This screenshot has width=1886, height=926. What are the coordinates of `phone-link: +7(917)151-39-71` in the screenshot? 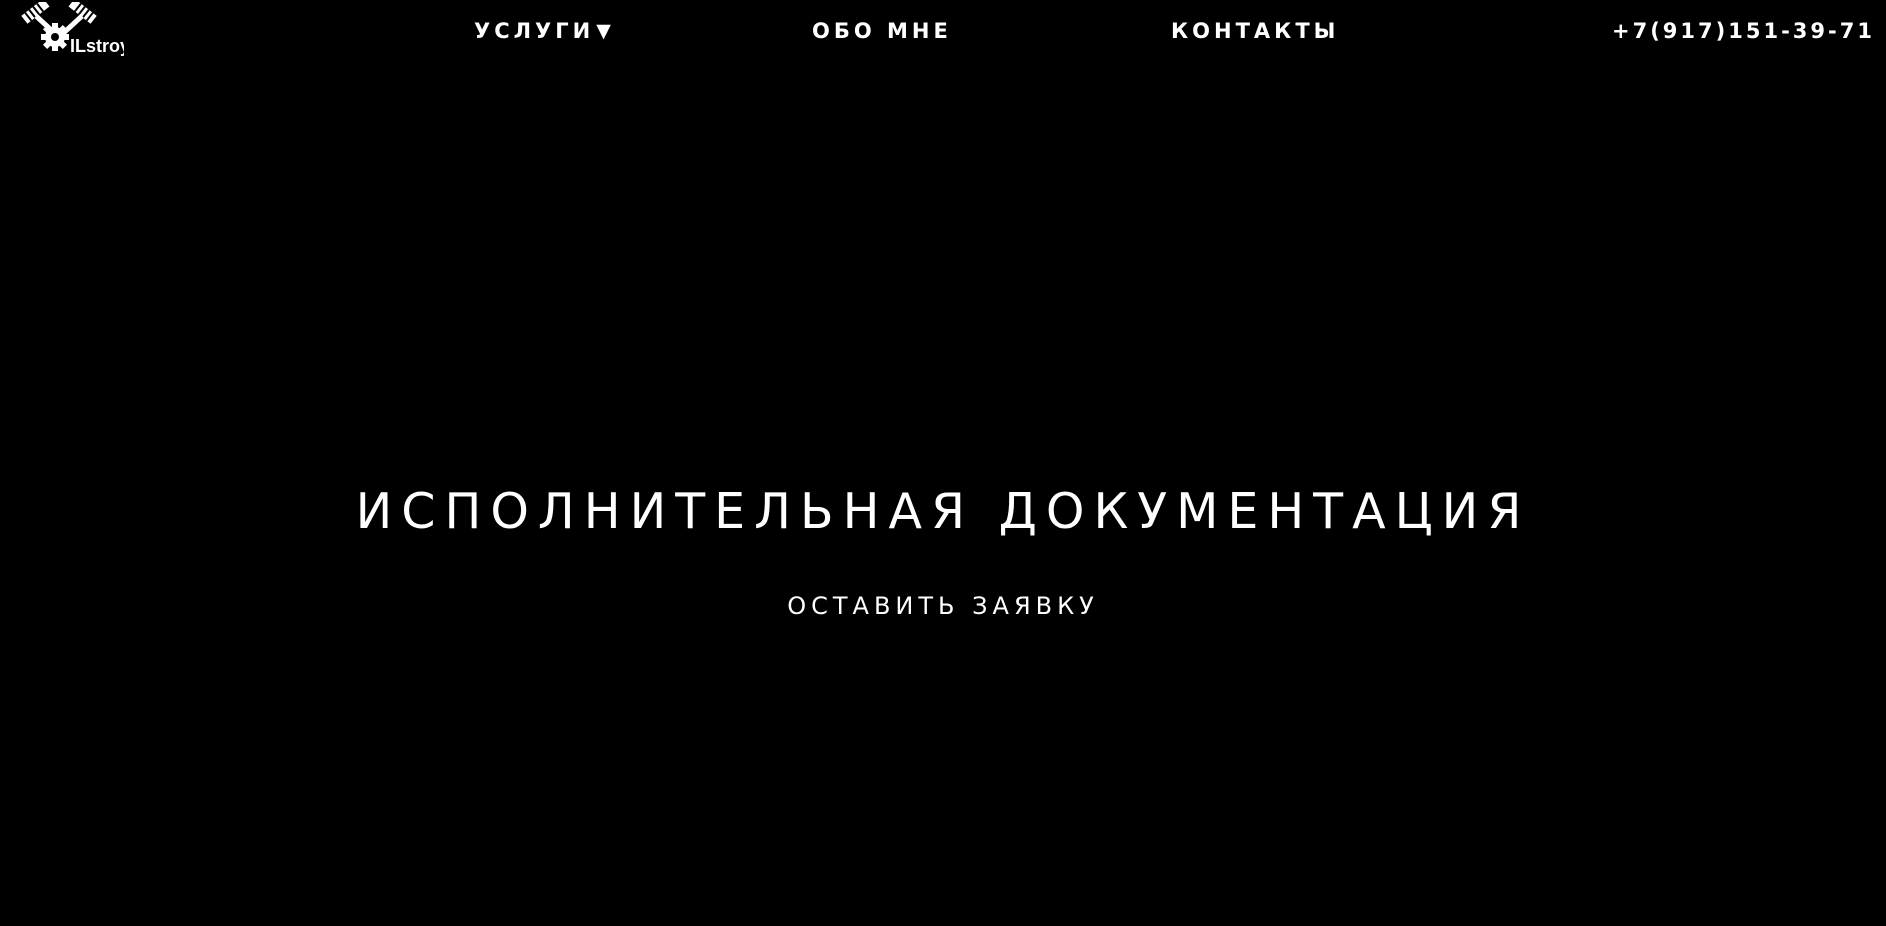 It's located at (1743, 31).